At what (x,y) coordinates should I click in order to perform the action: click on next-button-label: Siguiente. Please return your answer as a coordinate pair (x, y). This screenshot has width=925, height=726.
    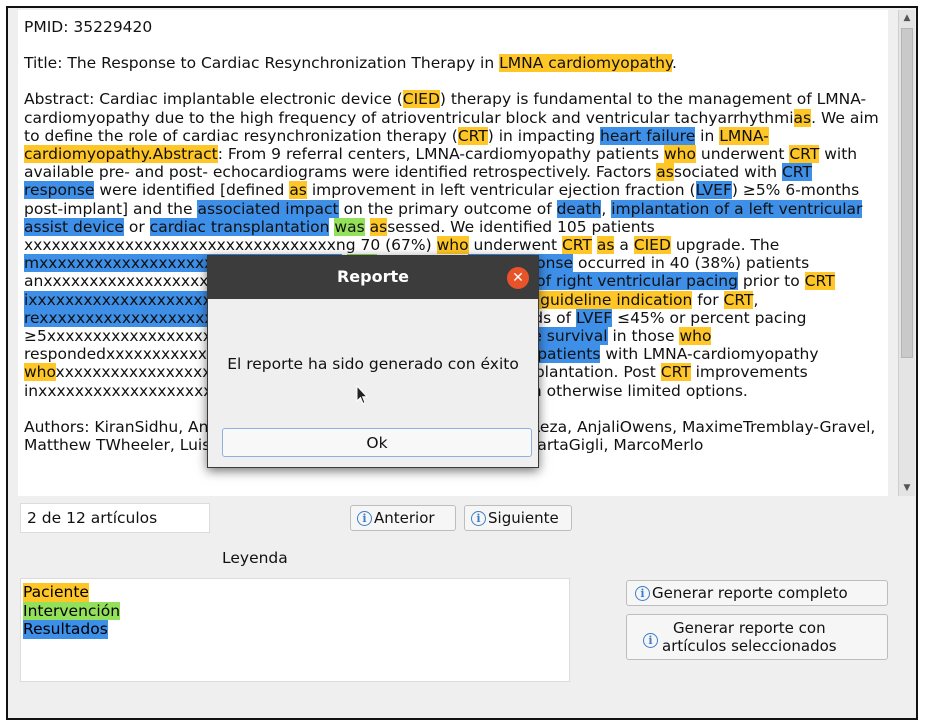
    Looking at the image, I should click on (523, 518).